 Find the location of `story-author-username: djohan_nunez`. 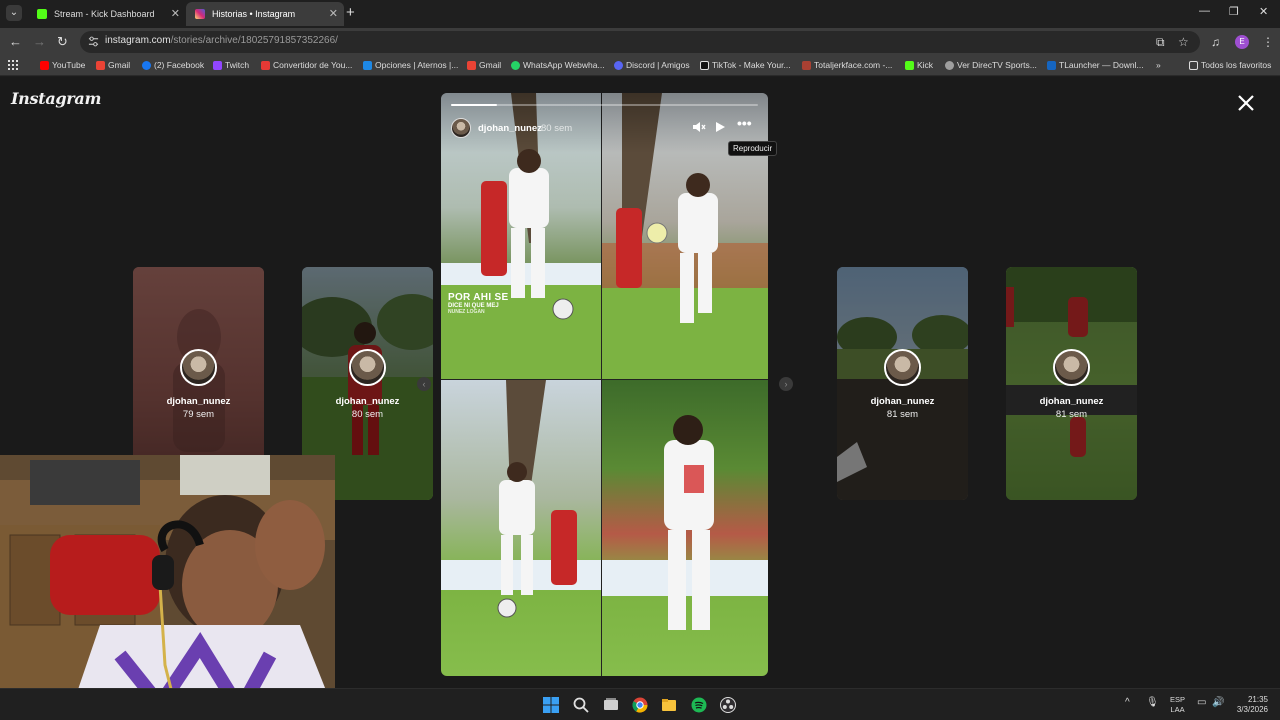

story-author-username: djohan_nunez is located at coordinates (510, 128).